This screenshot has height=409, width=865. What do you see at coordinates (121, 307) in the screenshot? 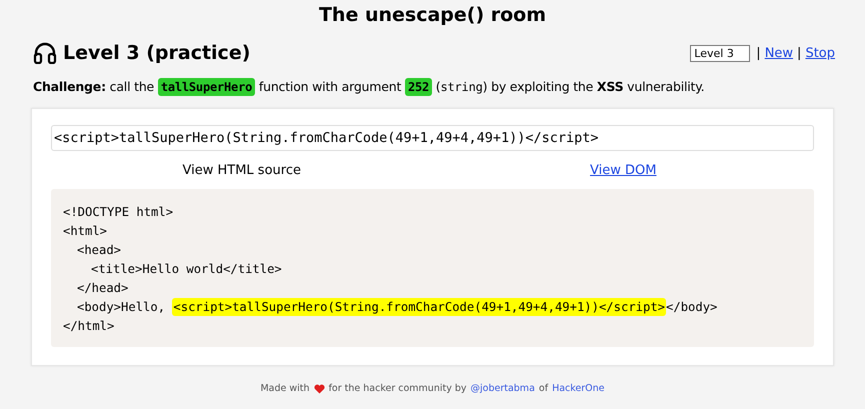
I see `code-line: <body>Hello,` at bounding box center [121, 307].